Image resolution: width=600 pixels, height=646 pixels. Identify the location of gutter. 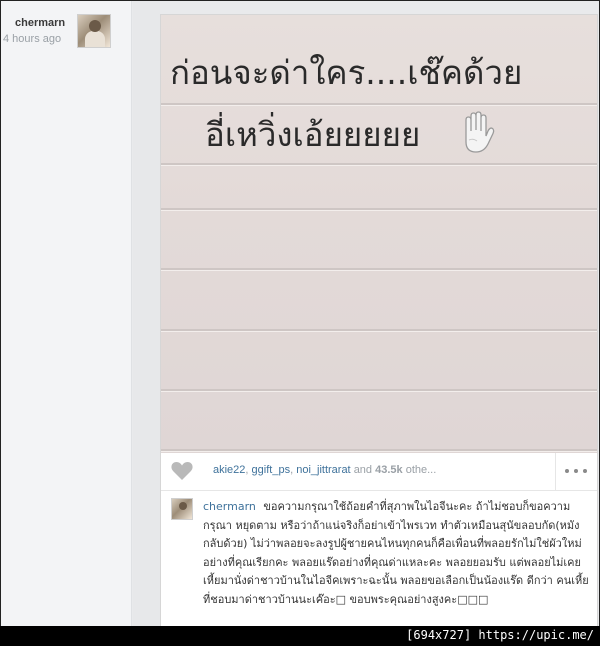
(146, 313).